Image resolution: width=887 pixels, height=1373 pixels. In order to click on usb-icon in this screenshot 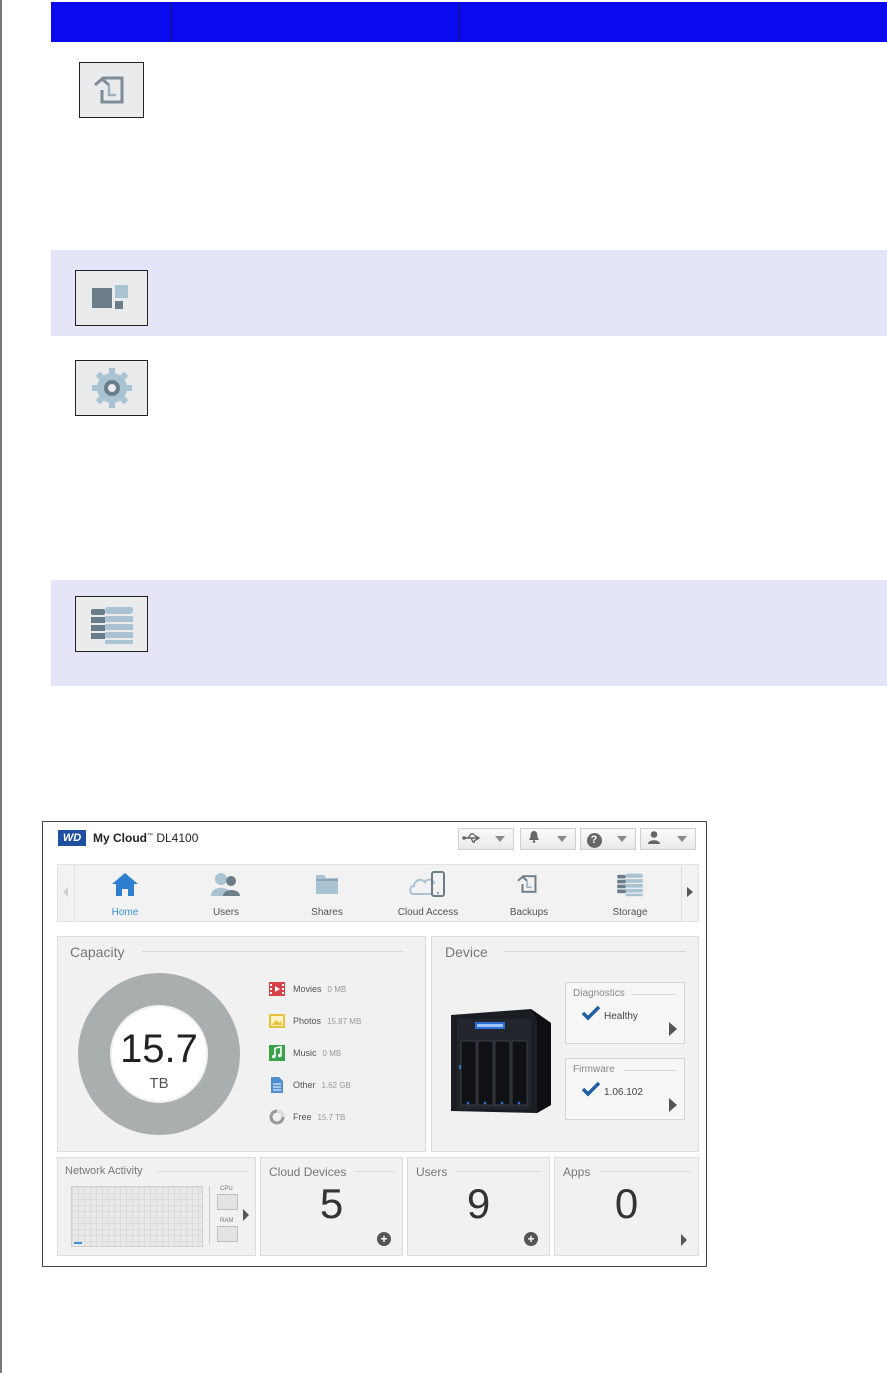, I will do `click(472, 839)`.